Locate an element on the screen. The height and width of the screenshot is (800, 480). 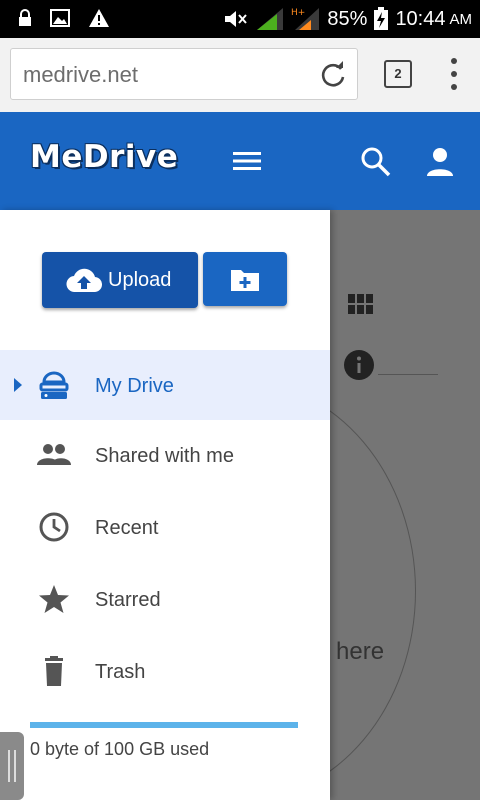
nav-item-label: Trash is located at coordinates (120, 672).